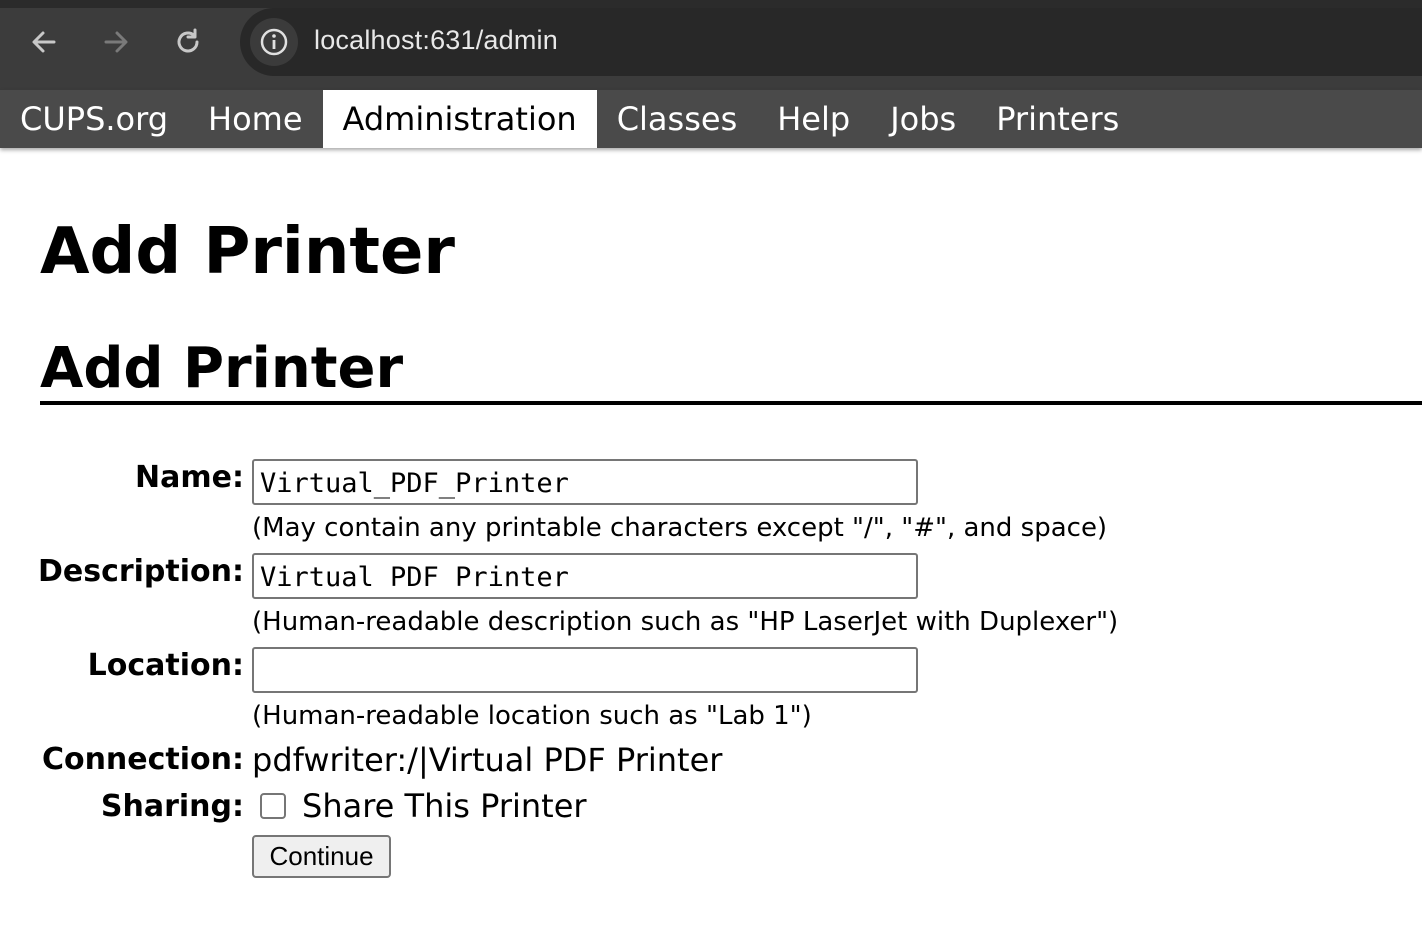 This screenshot has height=946, width=1422. What do you see at coordinates (172, 806) in the screenshot?
I see `sharing-label: Sharing:` at bounding box center [172, 806].